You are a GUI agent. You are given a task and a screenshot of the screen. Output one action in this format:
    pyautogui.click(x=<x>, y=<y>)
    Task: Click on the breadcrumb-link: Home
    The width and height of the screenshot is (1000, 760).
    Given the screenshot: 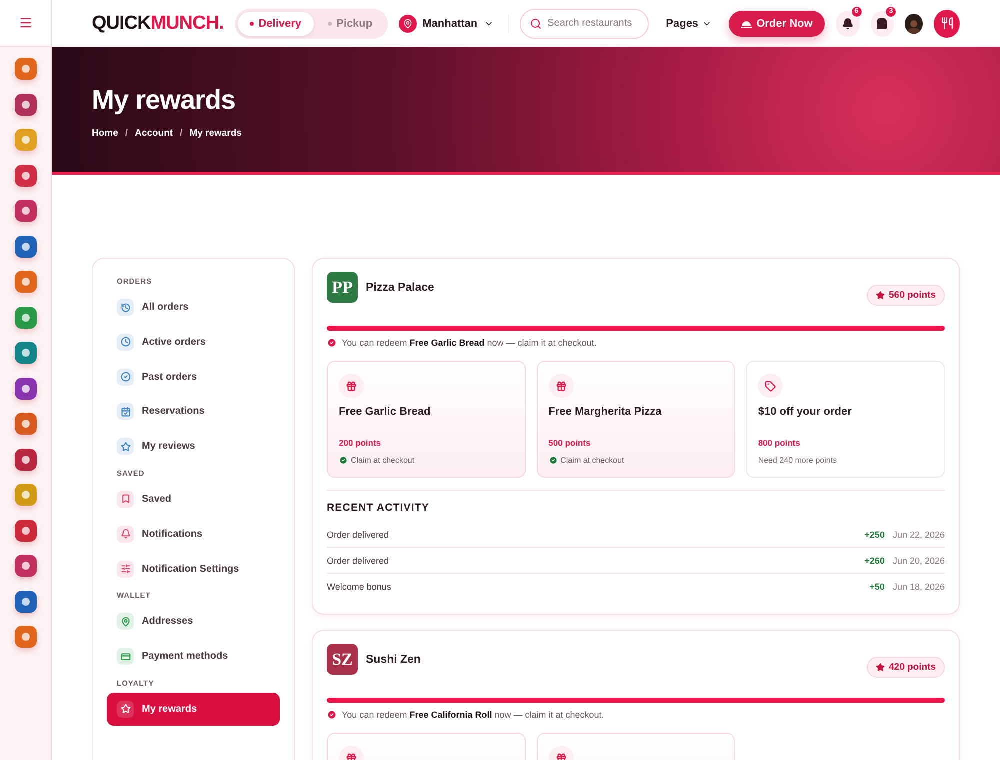 What is the action you would take?
    pyautogui.click(x=105, y=133)
    